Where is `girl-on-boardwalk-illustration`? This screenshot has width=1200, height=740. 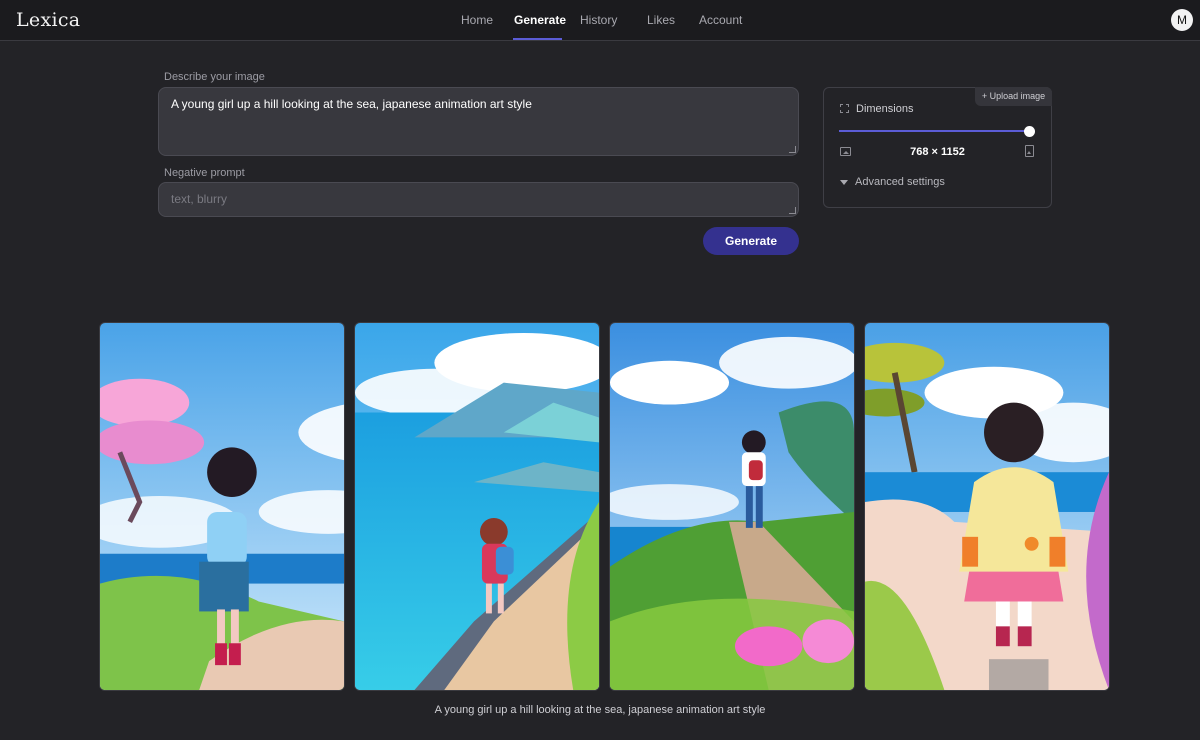
girl-on-boardwalk-illustration is located at coordinates (477, 506).